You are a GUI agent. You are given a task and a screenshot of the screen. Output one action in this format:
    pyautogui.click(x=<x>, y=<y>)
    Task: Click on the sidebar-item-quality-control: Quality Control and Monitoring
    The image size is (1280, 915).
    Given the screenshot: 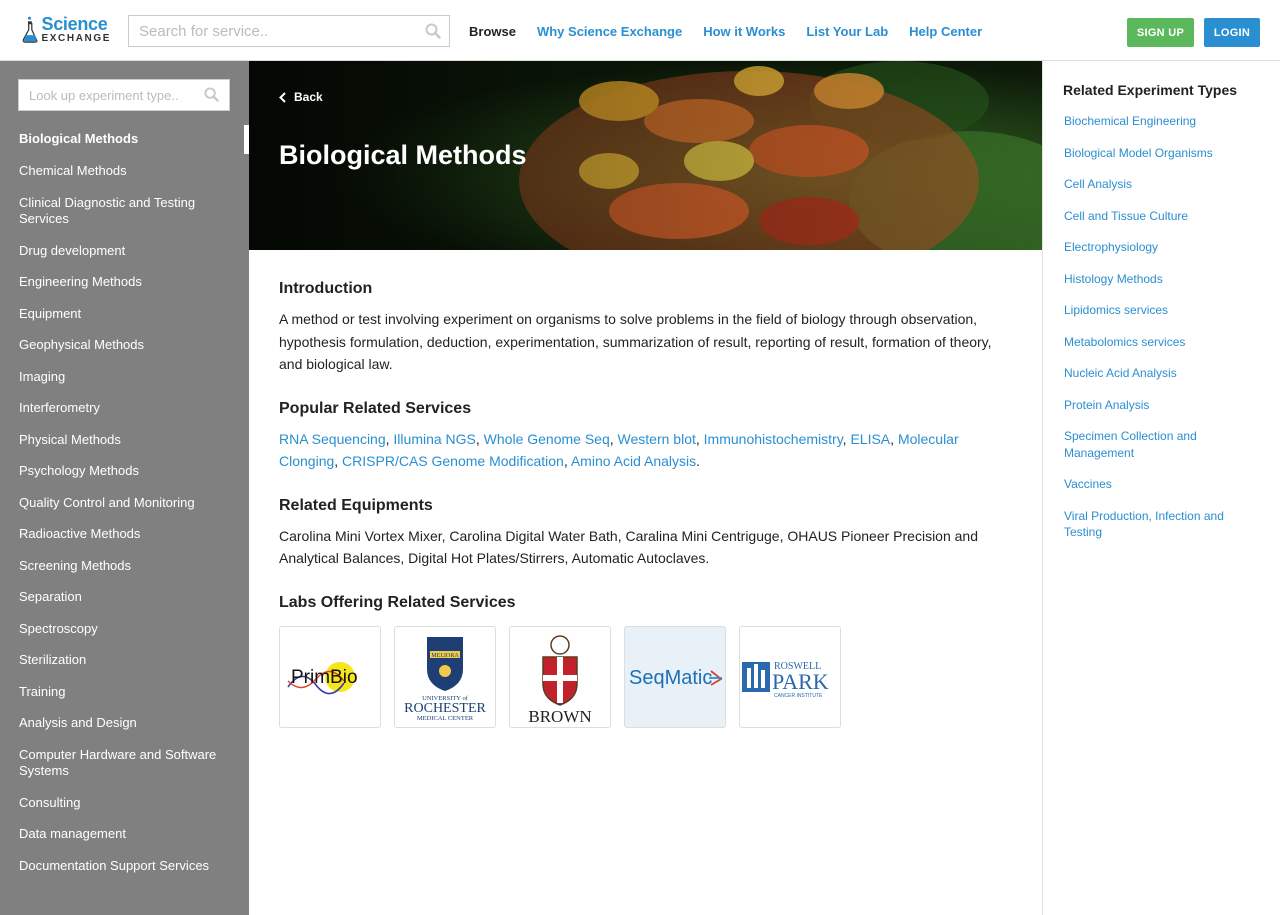 What is the action you would take?
    pyautogui.click(x=124, y=503)
    